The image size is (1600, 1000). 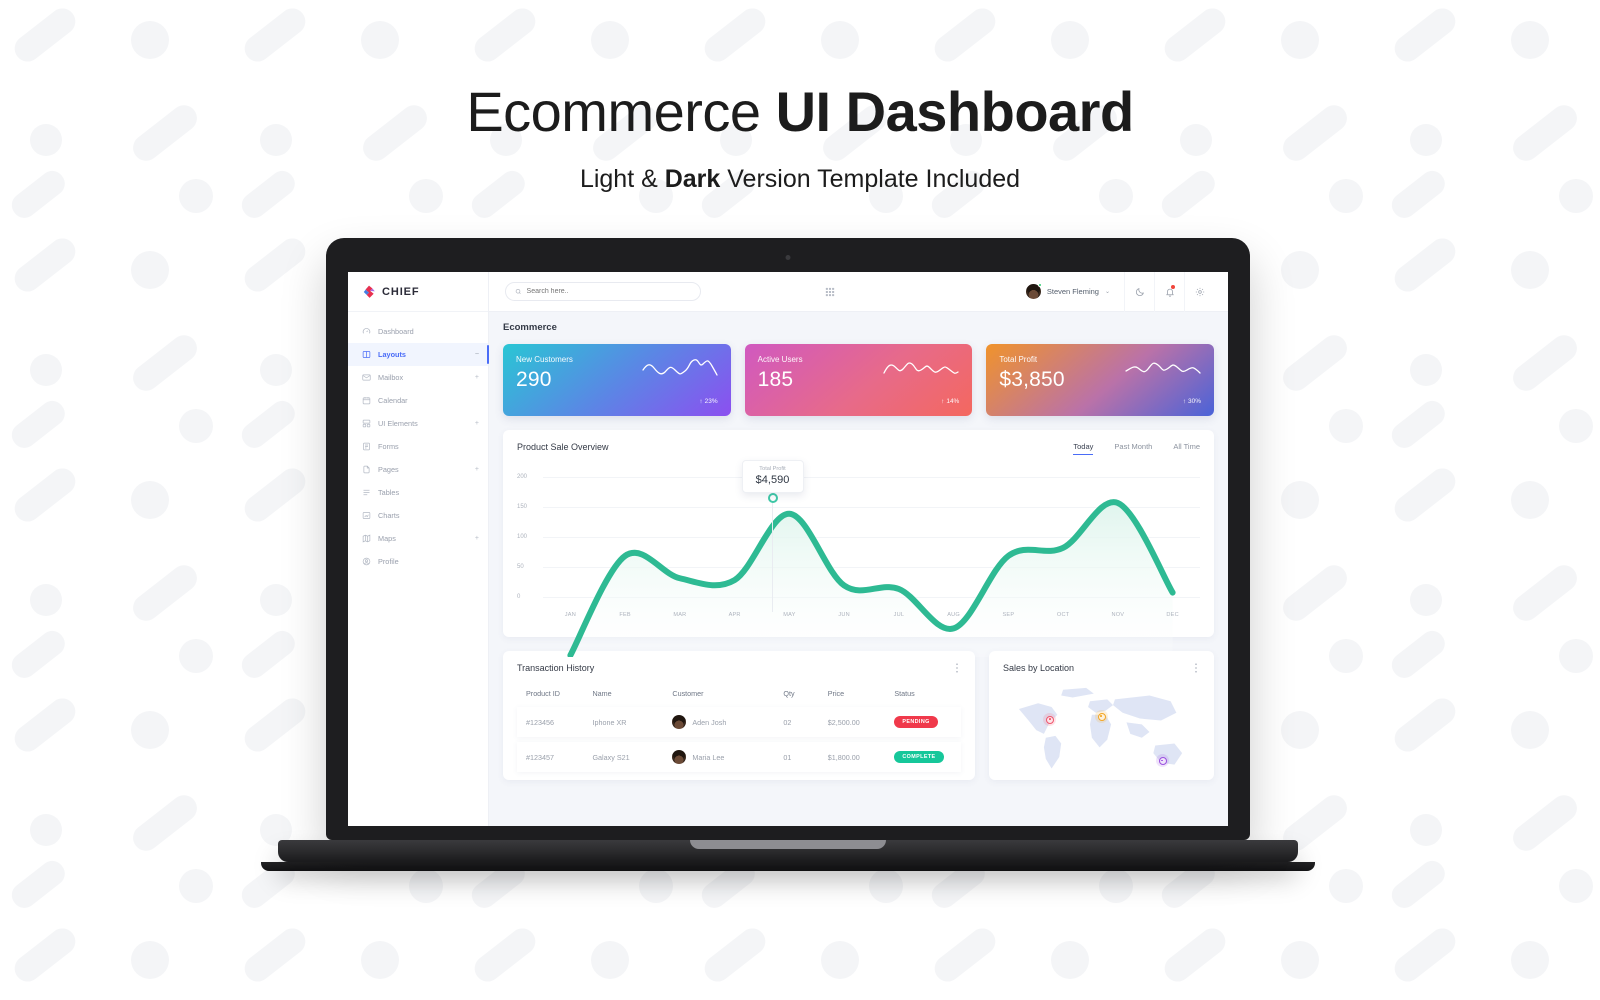 What do you see at coordinates (418, 538) in the screenshot?
I see `sidebar-item-maps: Maps +` at bounding box center [418, 538].